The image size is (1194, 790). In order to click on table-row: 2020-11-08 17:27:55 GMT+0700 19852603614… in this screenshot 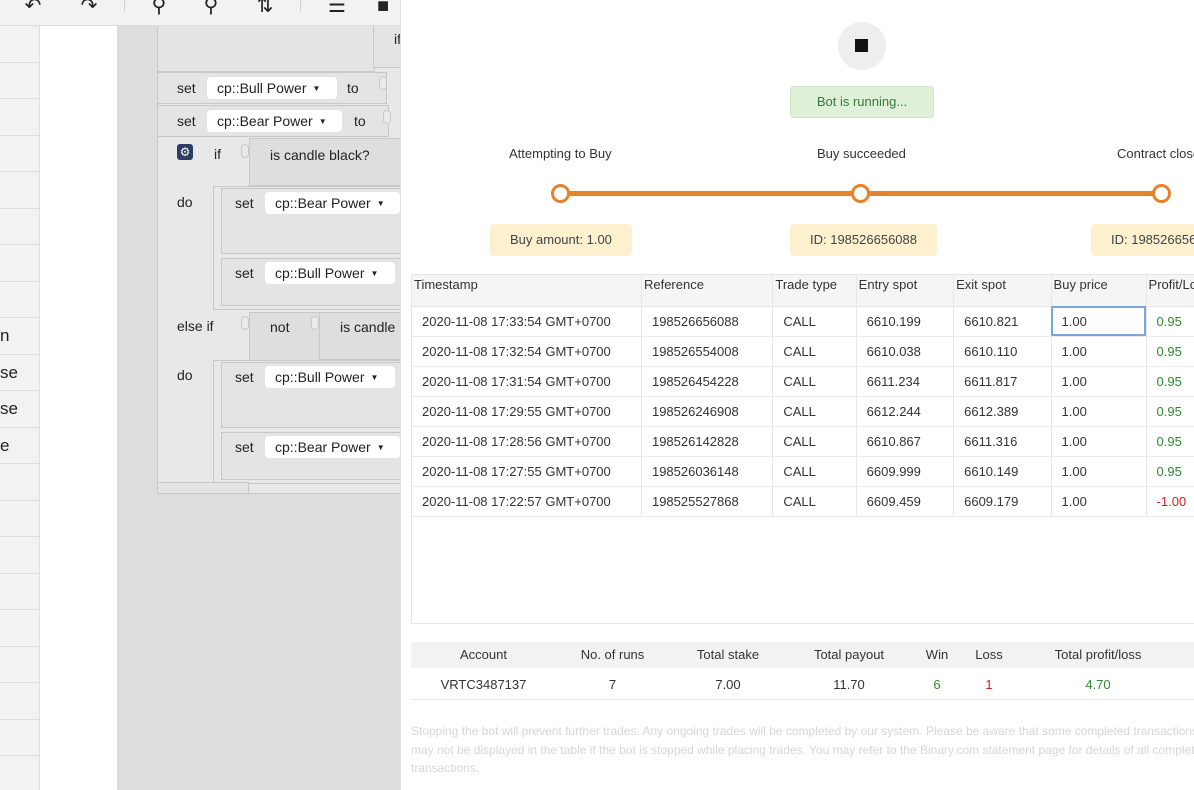, I will do `click(803, 471)`.